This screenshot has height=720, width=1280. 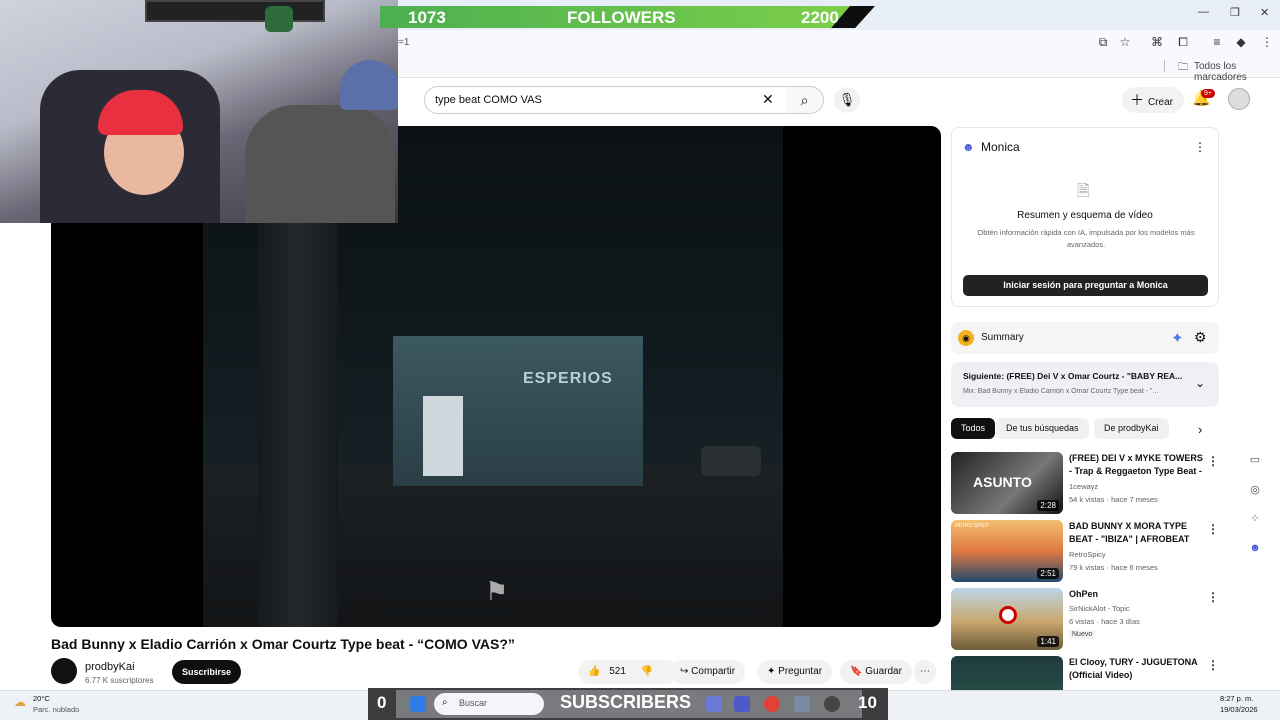 What do you see at coordinates (206, 672) in the screenshot?
I see `subscribe-button: Suscribirse` at bounding box center [206, 672].